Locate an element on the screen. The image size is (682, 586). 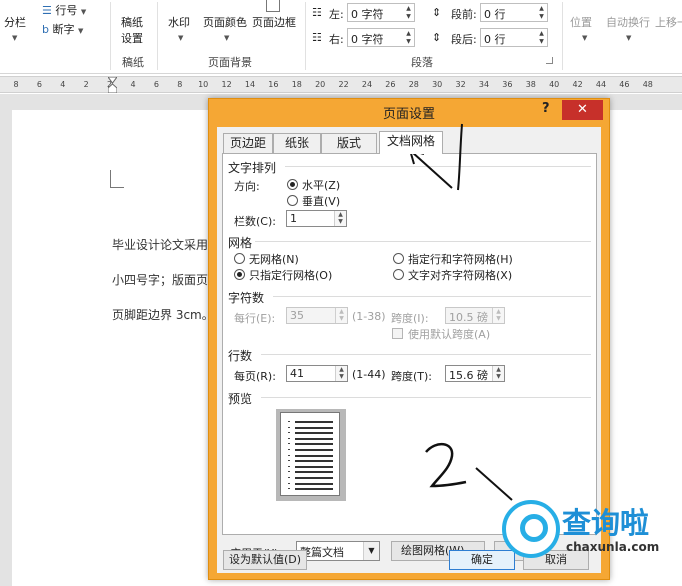
lines-title: 行数 is located at coordinates (240, 356).